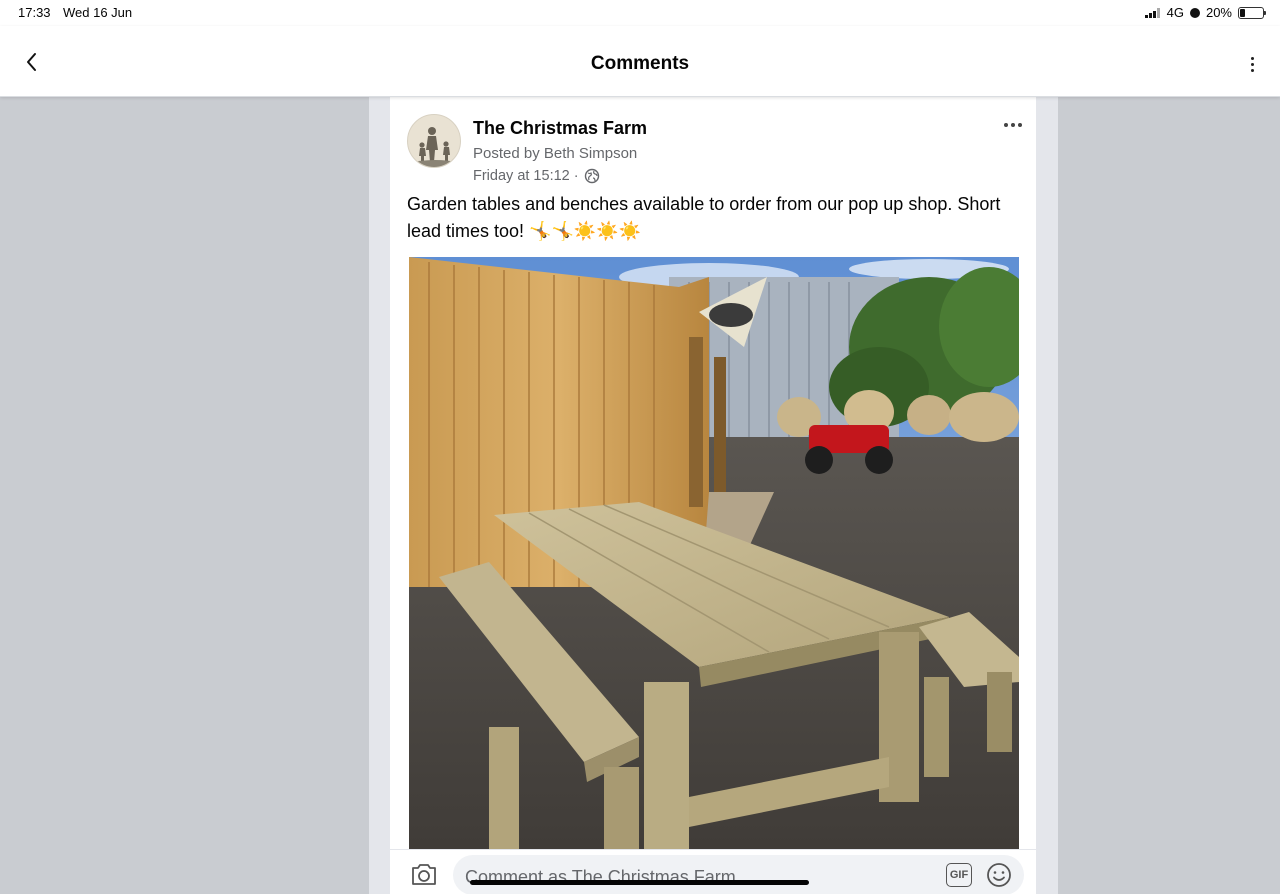  Describe the element at coordinates (1252, 58) in the screenshot. I see `more-dots-icon` at that location.